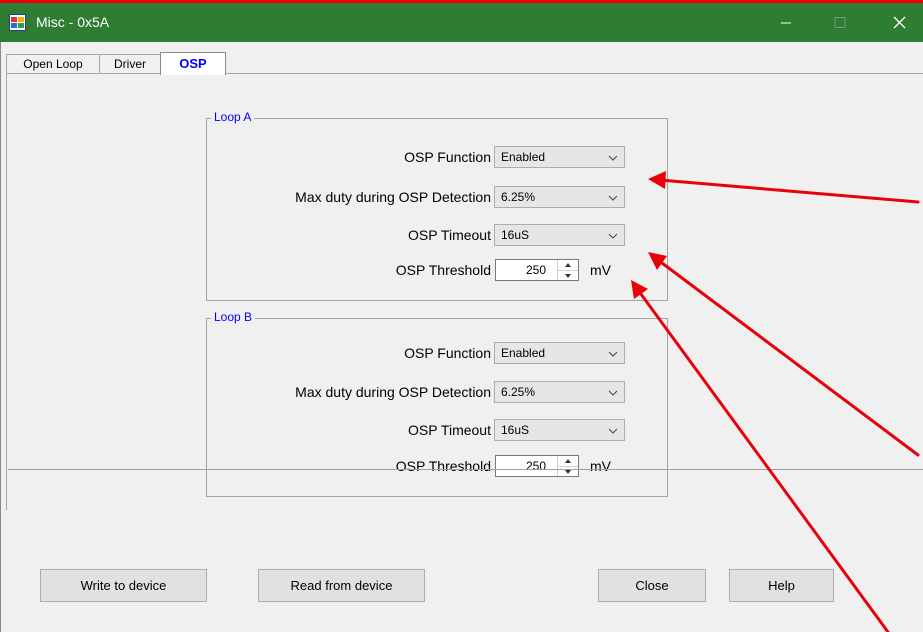 Image resolution: width=923 pixels, height=632 pixels. I want to click on maximize-button, so click(840, 22).